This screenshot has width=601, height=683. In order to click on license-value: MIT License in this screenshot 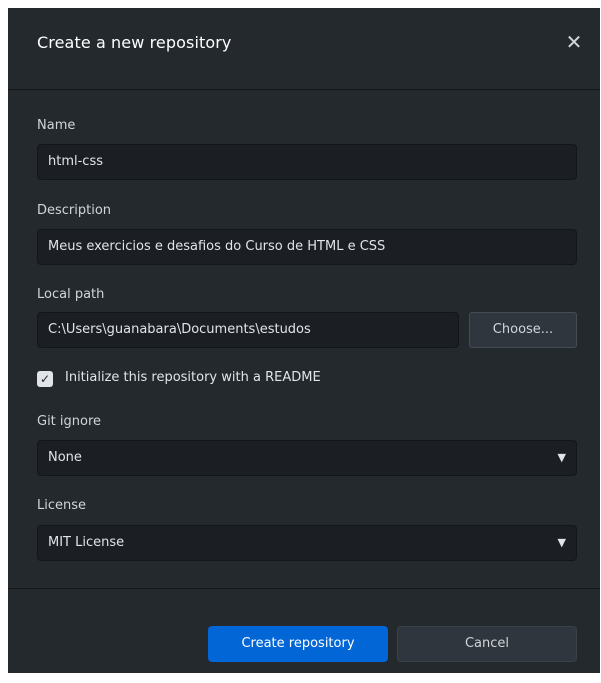, I will do `click(86, 542)`.